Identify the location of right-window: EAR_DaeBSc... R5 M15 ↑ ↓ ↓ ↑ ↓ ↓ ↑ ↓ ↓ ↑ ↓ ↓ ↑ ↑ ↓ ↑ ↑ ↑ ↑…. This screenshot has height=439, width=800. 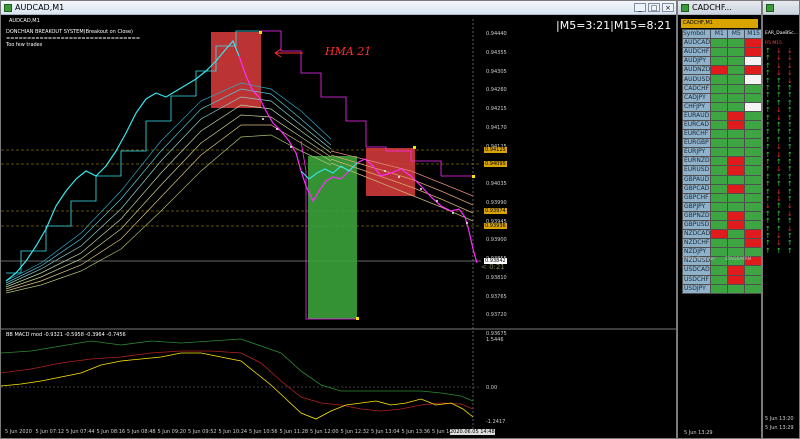
(781, 219).